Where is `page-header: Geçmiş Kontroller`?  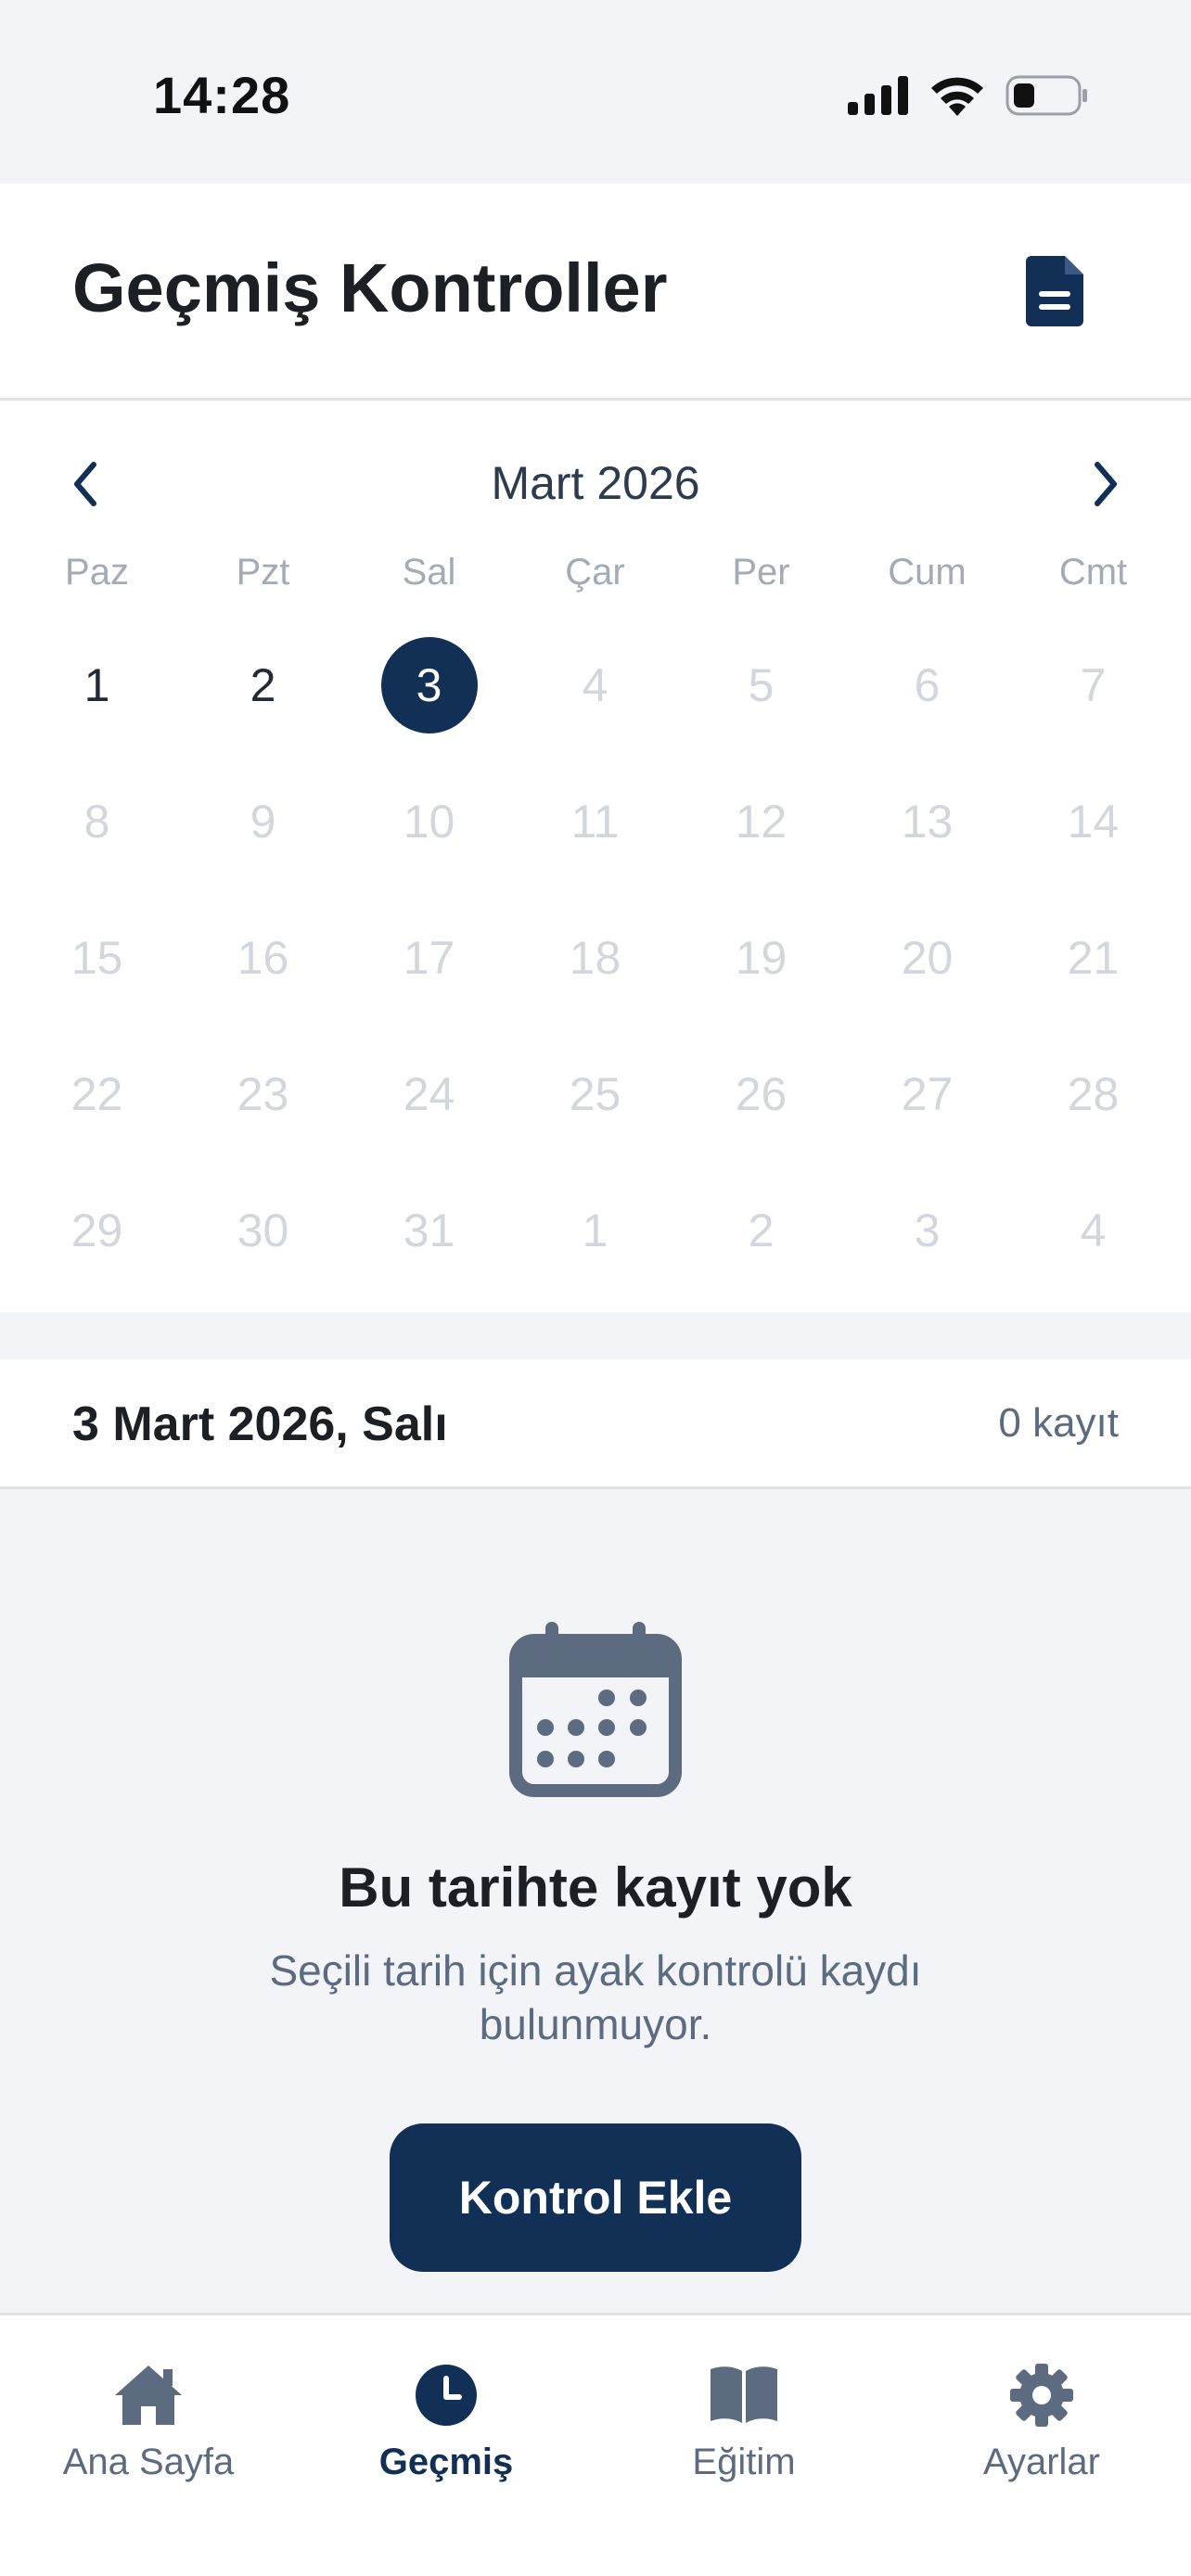 page-header: Geçmiş Kontroller is located at coordinates (595, 292).